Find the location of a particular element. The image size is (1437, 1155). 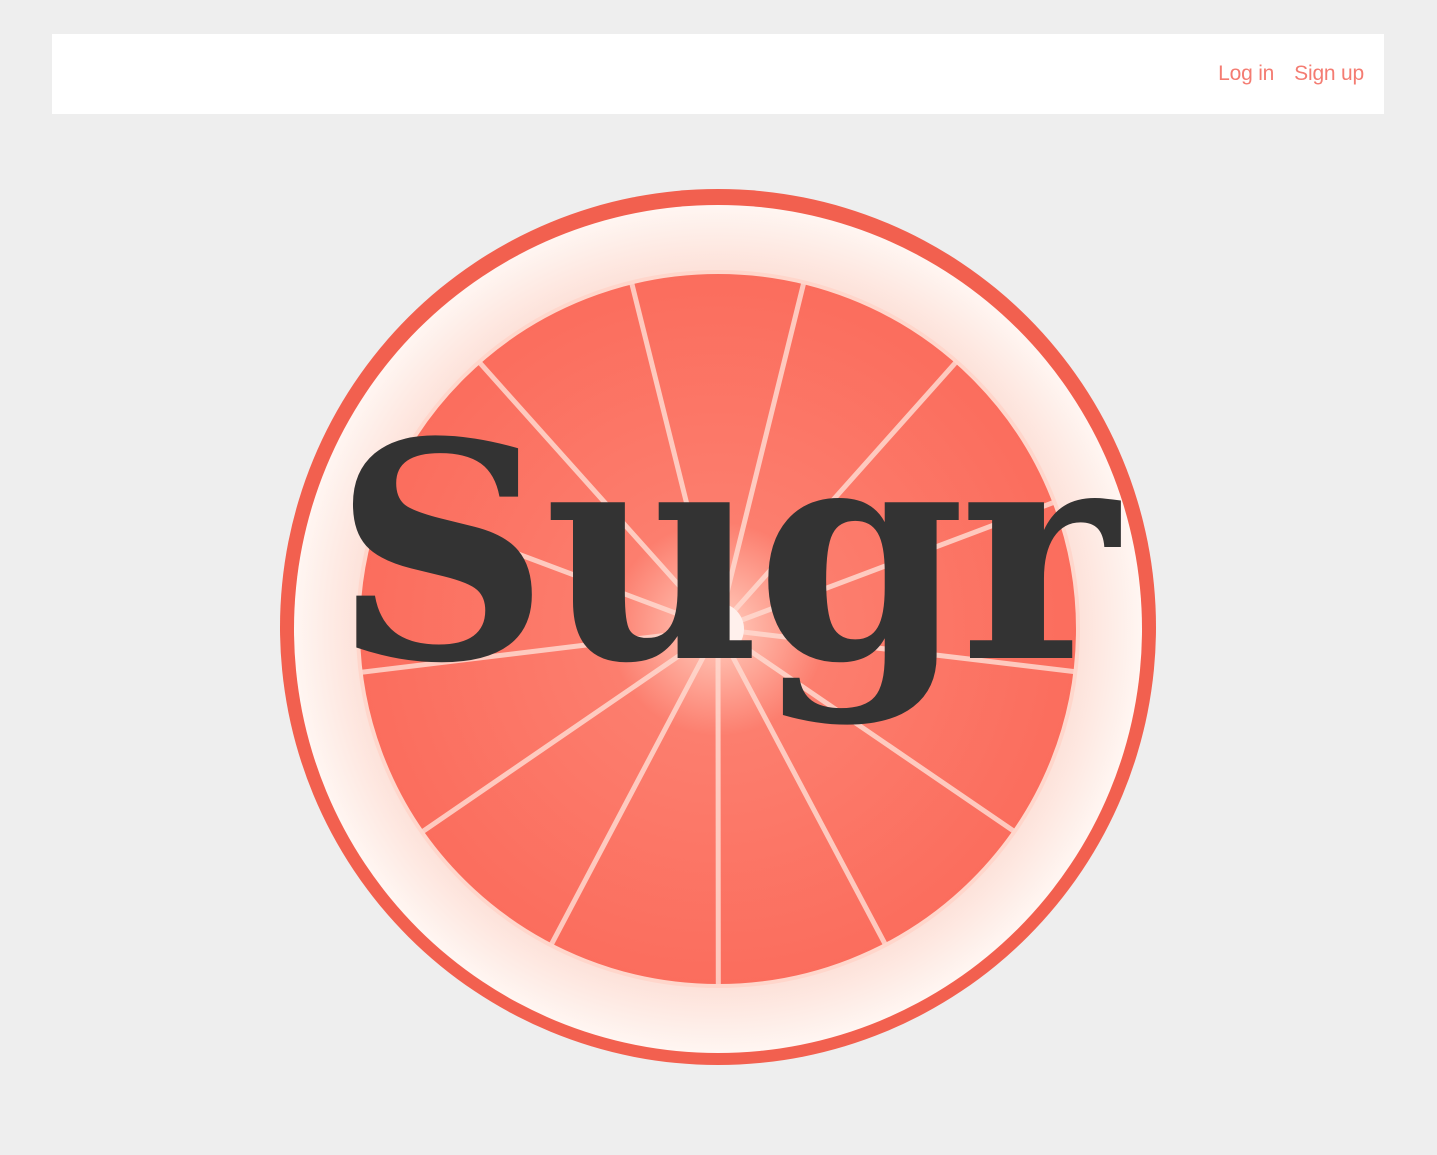

navbar: Log in Sign up is located at coordinates (718, 74).